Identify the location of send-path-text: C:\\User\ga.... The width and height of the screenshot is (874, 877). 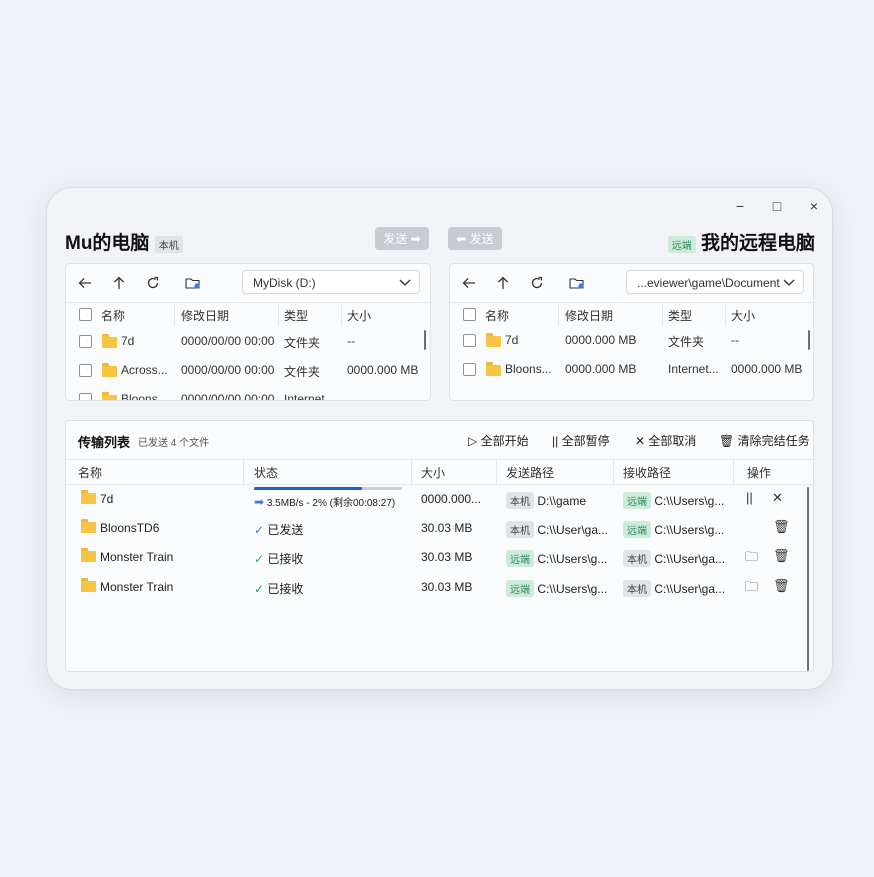
(573, 530).